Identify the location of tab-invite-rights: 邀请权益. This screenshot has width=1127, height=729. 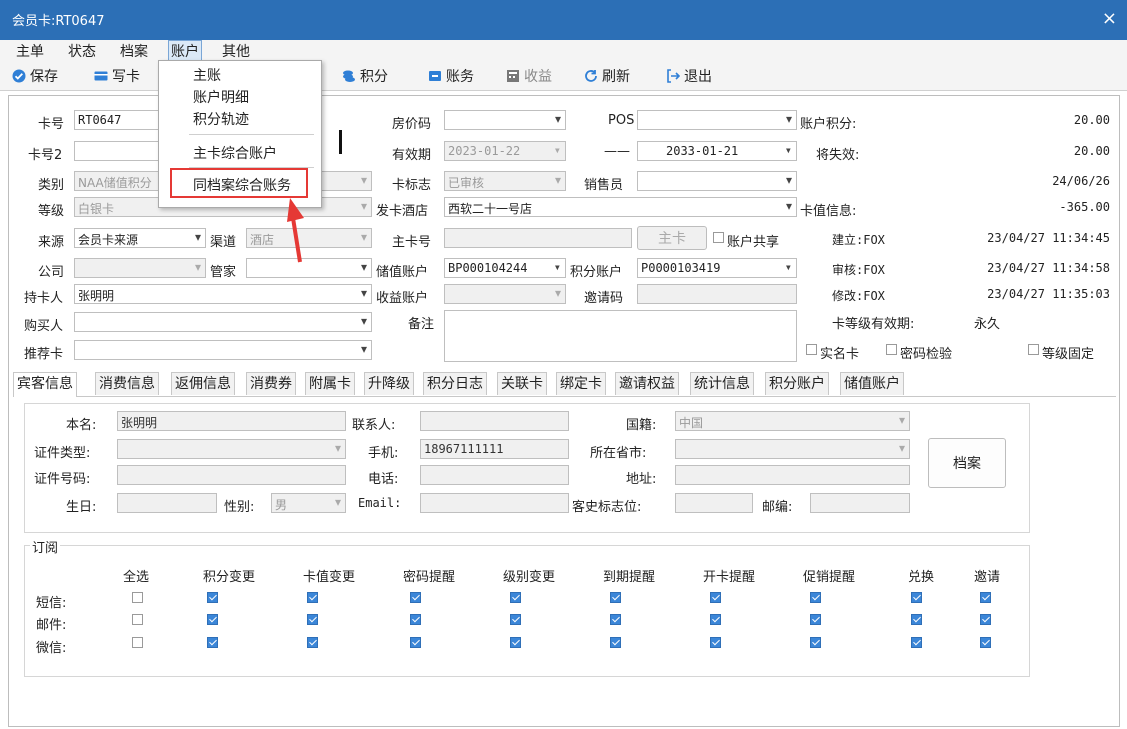
(647, 383).